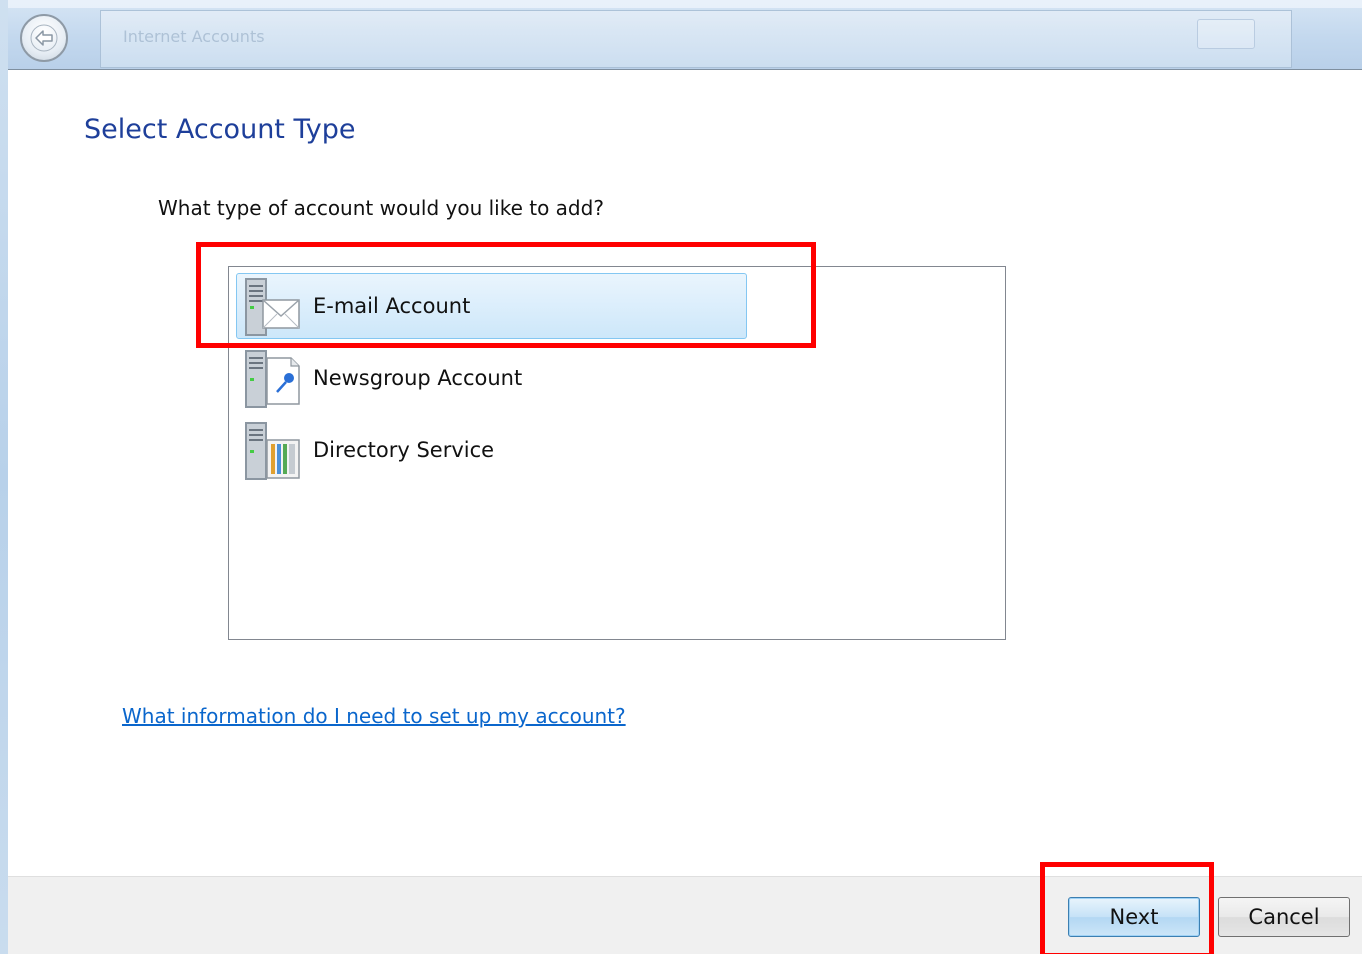 This screenshot has width=1362, height=954. Describe the element at coordinates (685, 4) in the screenshot. I see `title-bar-glass` at that location.